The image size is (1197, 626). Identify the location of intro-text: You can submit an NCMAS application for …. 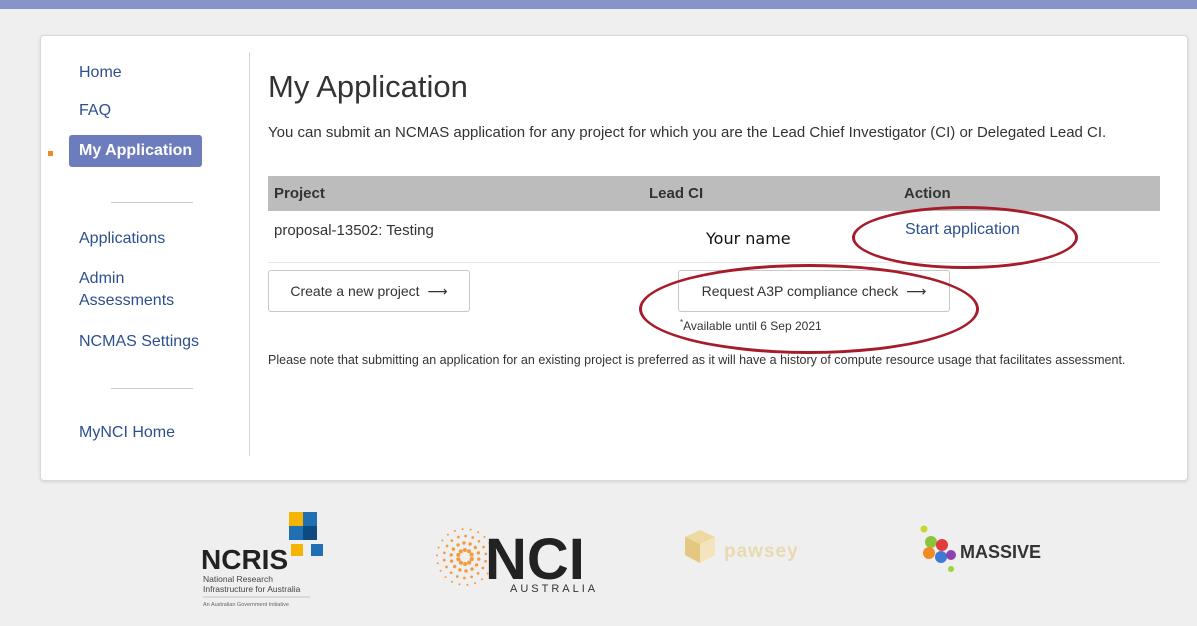
(687, 132).